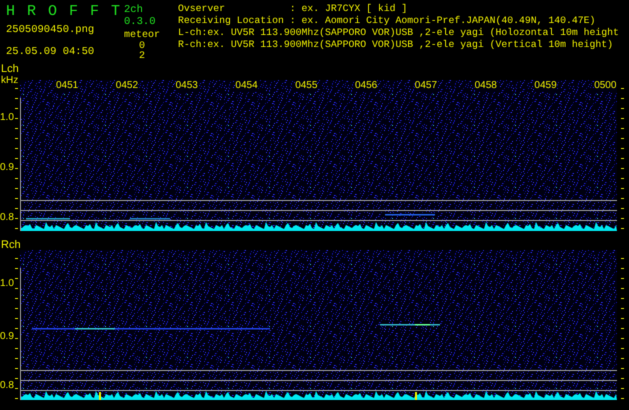 The width and height of the screenshot is (629, 410). I want to click on station-info-line: L-ch:ex. UV5R 113.900Mhz(SAPPORO VOR)USB ,2-ele yagi (Holozontal 10m height, so click(399, 33).